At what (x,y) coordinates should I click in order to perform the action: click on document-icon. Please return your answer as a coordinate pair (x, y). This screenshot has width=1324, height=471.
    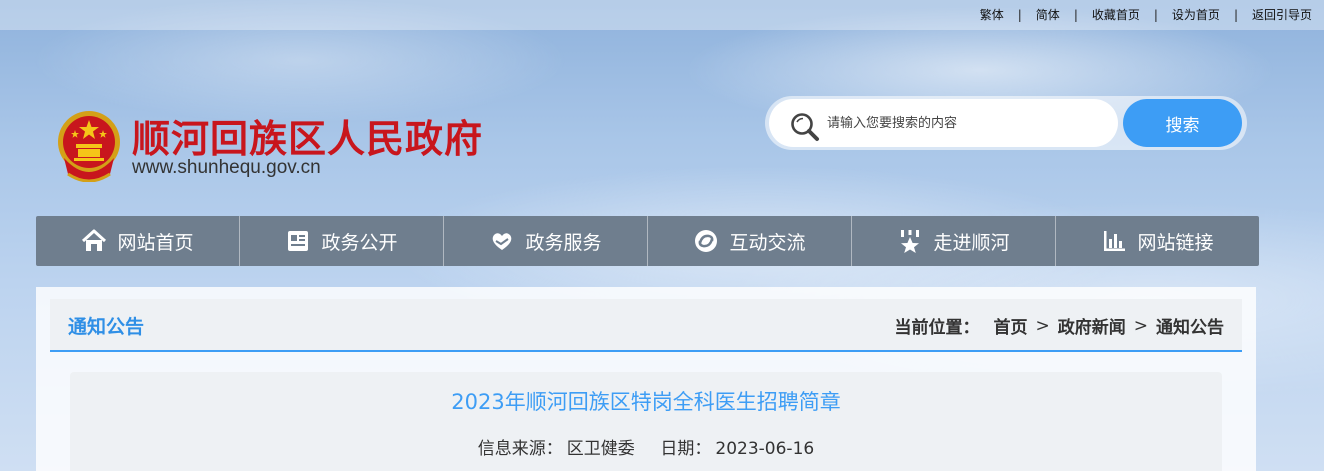
    Looking at the image, I should click on (298, 241).